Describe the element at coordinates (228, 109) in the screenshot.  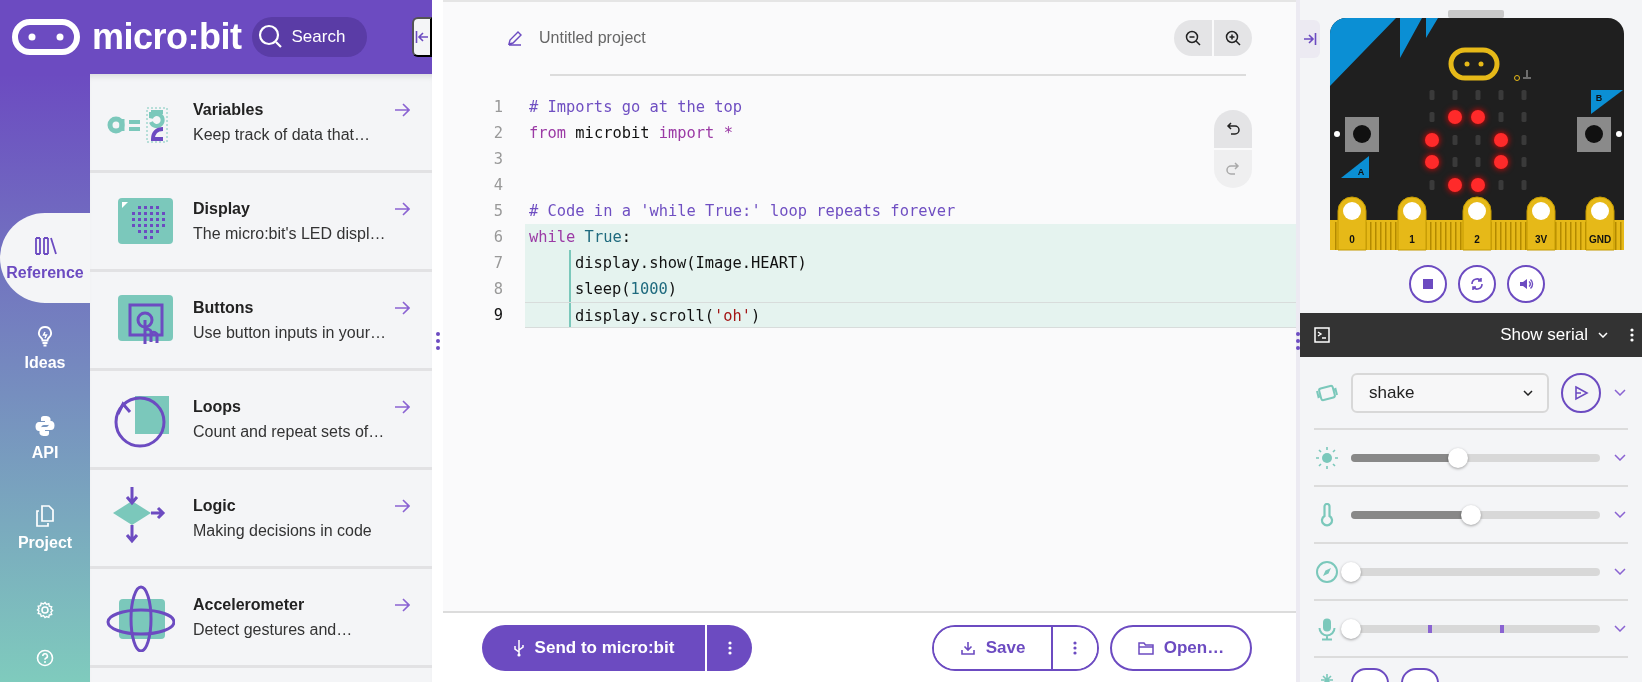
I see `item-title: Variables` at that location.